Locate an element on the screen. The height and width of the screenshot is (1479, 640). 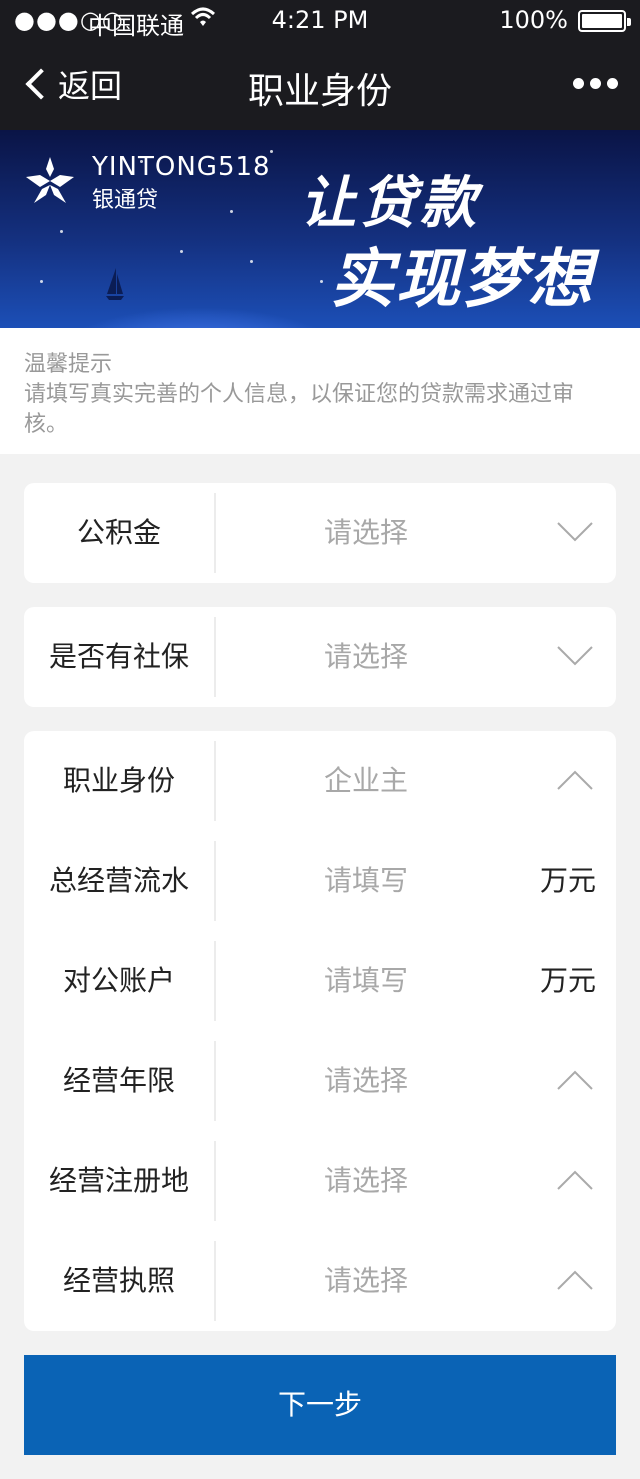
page-title: 职业身份 is located at coordinates (319, 91).